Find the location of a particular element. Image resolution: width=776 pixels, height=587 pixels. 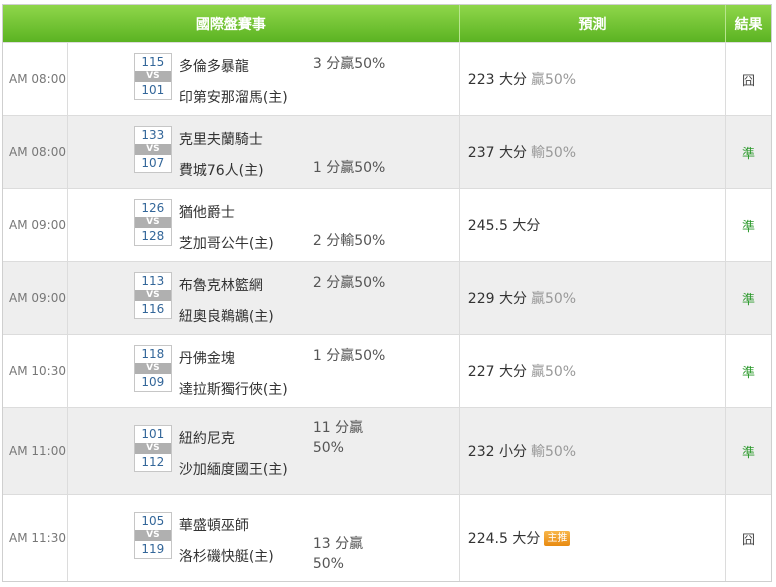

match-cell: 118 VS 109 丹佛金塊達拉斯獨行俠(主) 1 分贏50% is located at coordinates (264, 371).